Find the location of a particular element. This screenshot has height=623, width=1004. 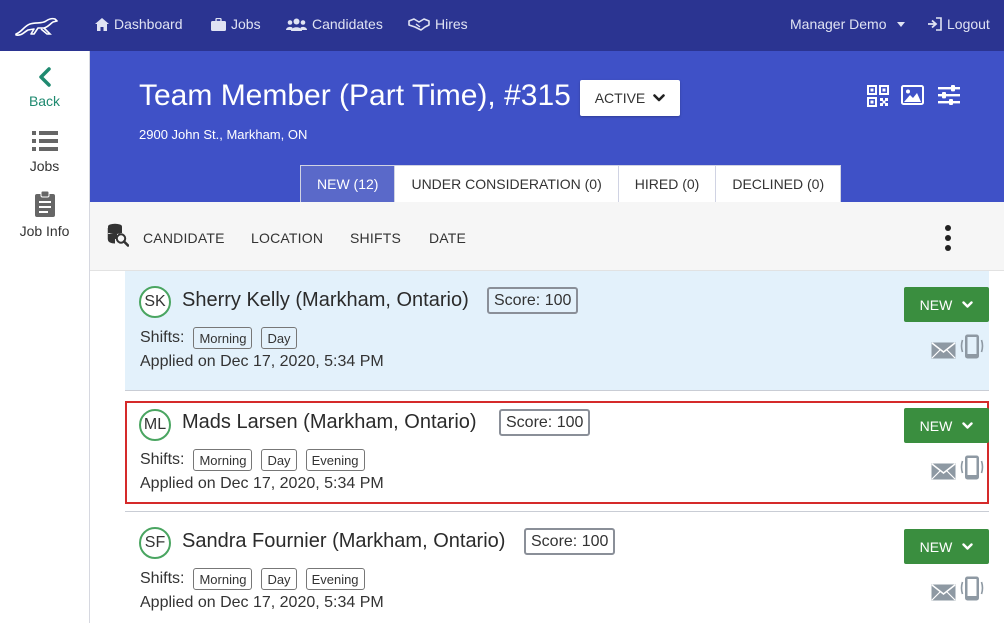

avatar: SF is located at coordinates (155, 543).